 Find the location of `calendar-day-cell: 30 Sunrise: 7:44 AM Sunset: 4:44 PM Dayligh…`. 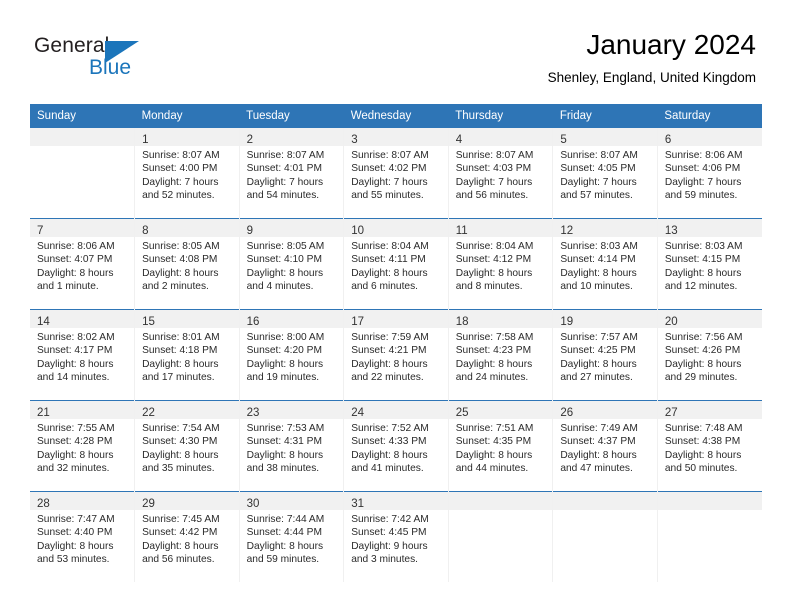

calendar-day-cell: 30 Sunrise: 7:44 AM Sunset: 4:44 PM Dayligh… is located at coordinates (292, 536).